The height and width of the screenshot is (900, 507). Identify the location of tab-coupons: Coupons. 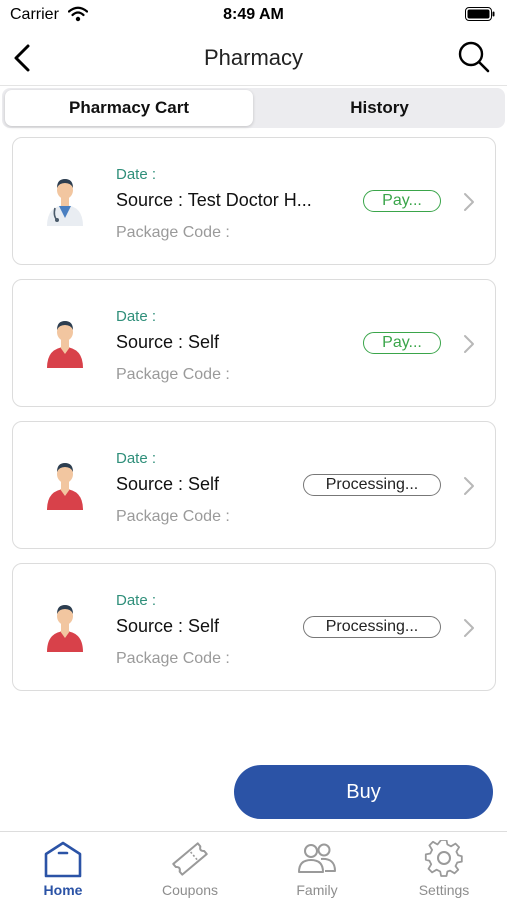
(190, 866).